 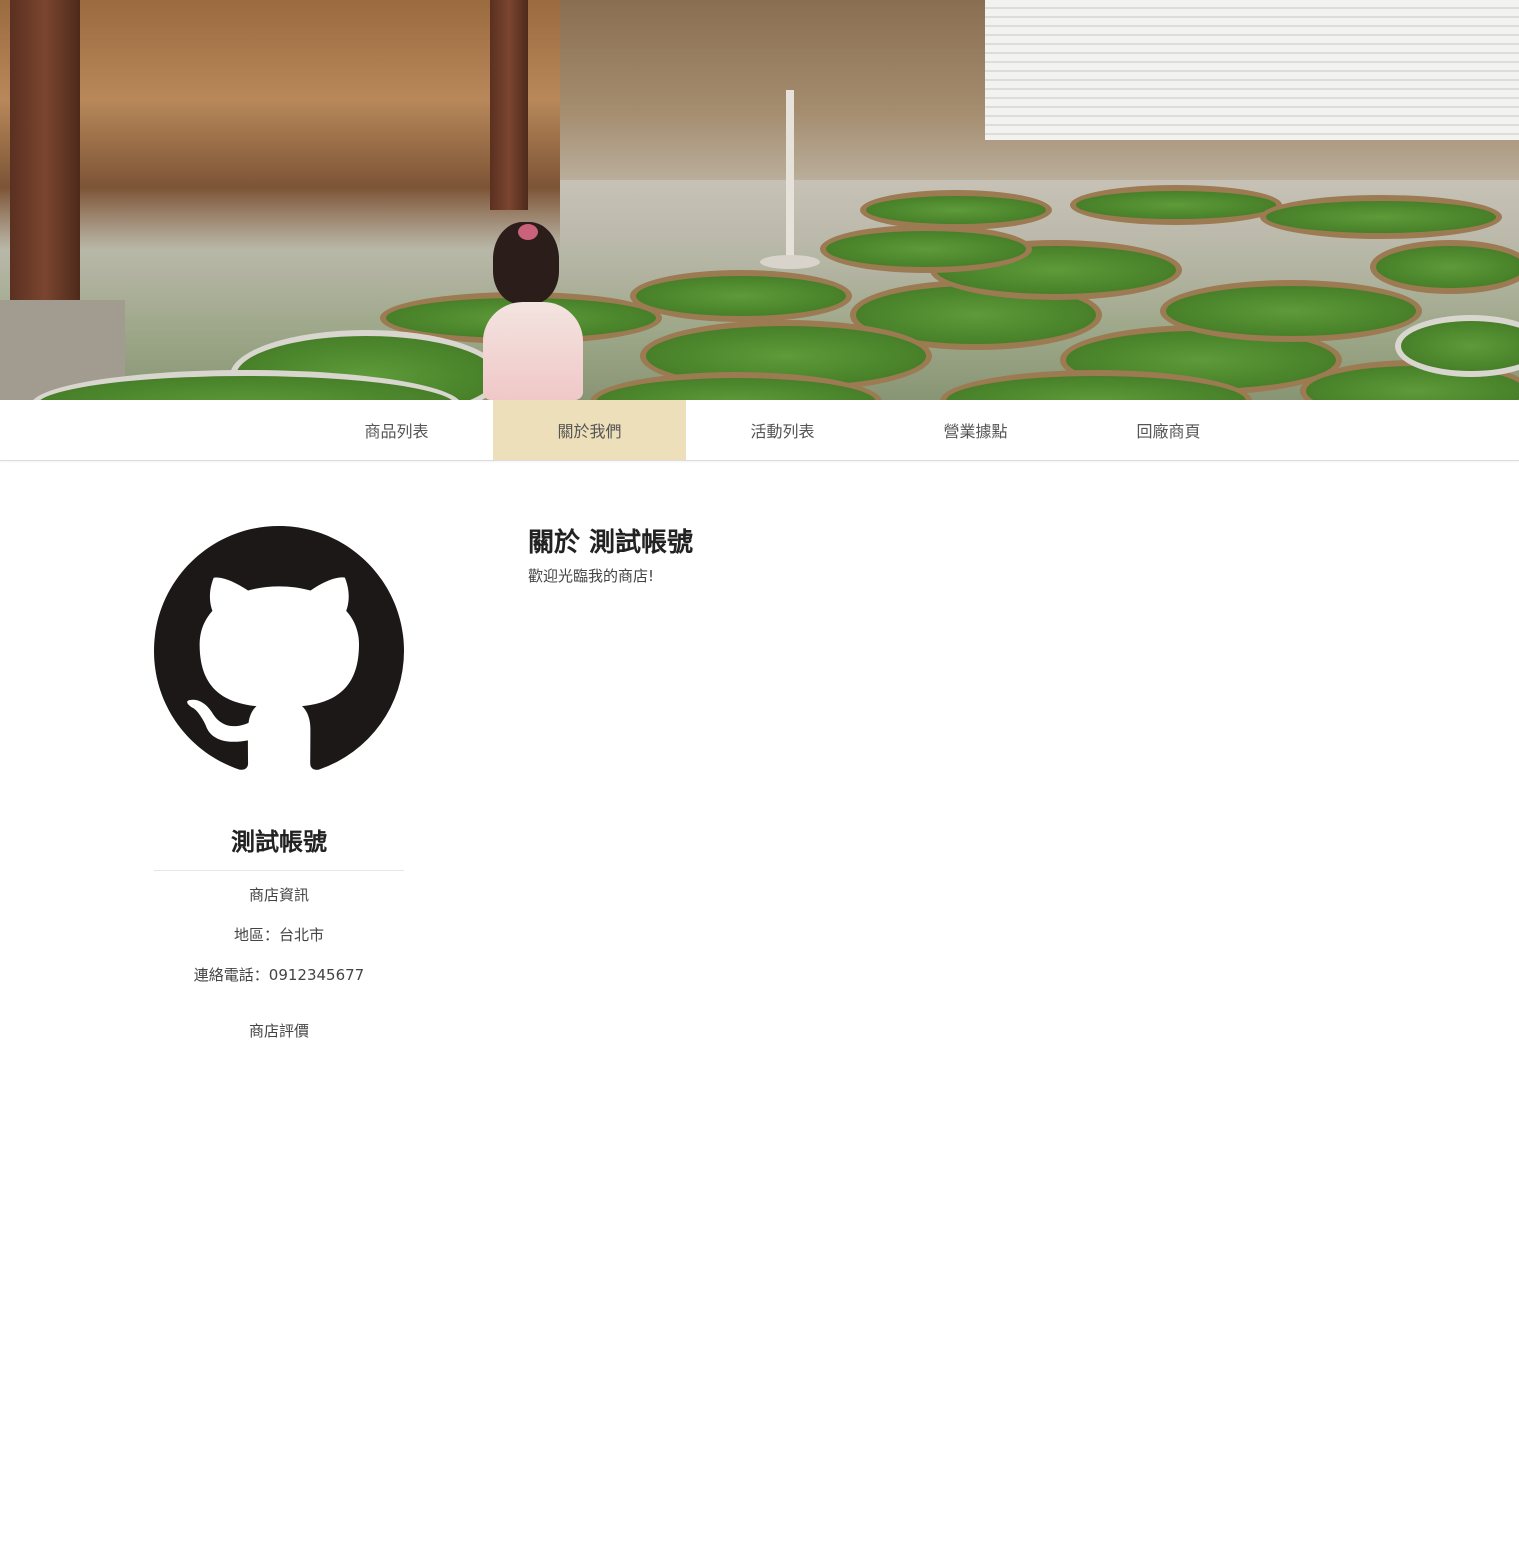 I want to click on about-section: 關於 測試帳號 歡迎光臨我的商店!, so click(x=610, y=556).